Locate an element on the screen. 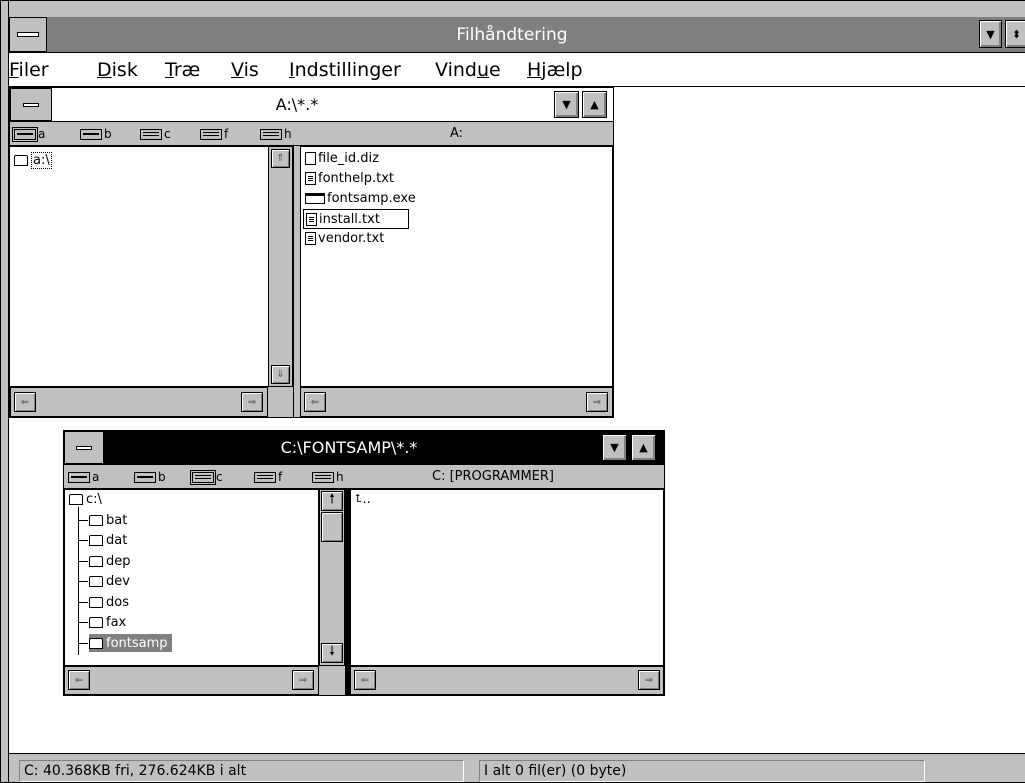 Image resolution: width=1025 pixels, height=783 pixels. window-frame-left is located at coordinates (5, 391).